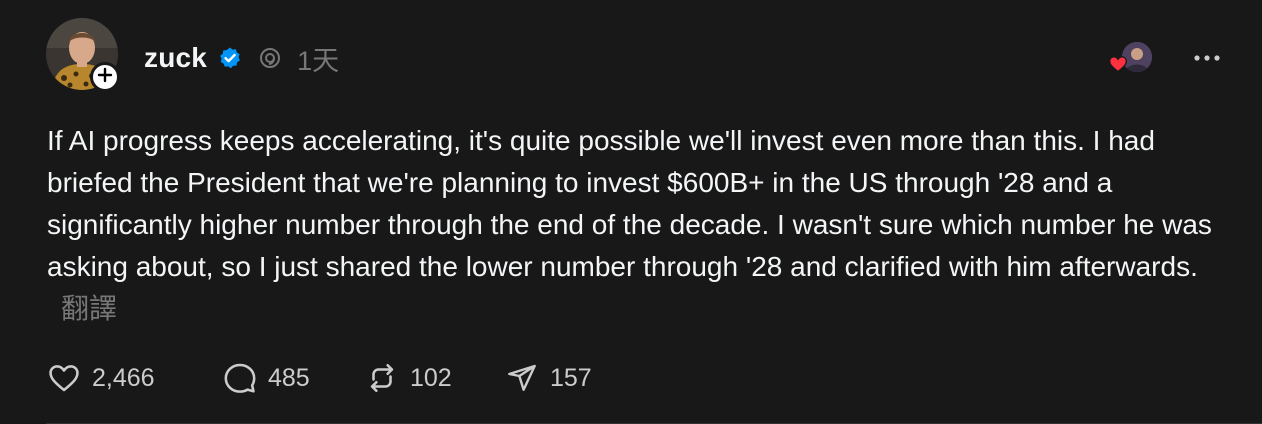  I want to click on post-header-actions, so click(1165, 58).